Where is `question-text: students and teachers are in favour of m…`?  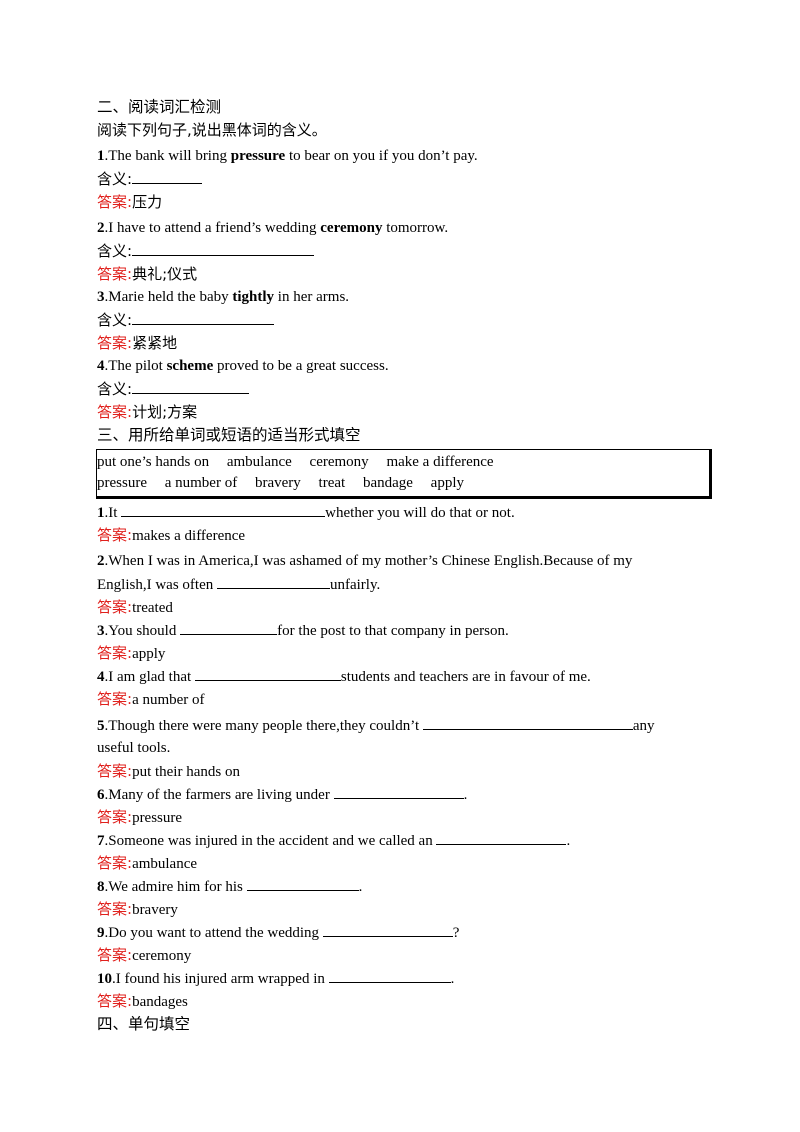 question-text: students and teachers are in favour of m… is located at coordinates (465, 677).